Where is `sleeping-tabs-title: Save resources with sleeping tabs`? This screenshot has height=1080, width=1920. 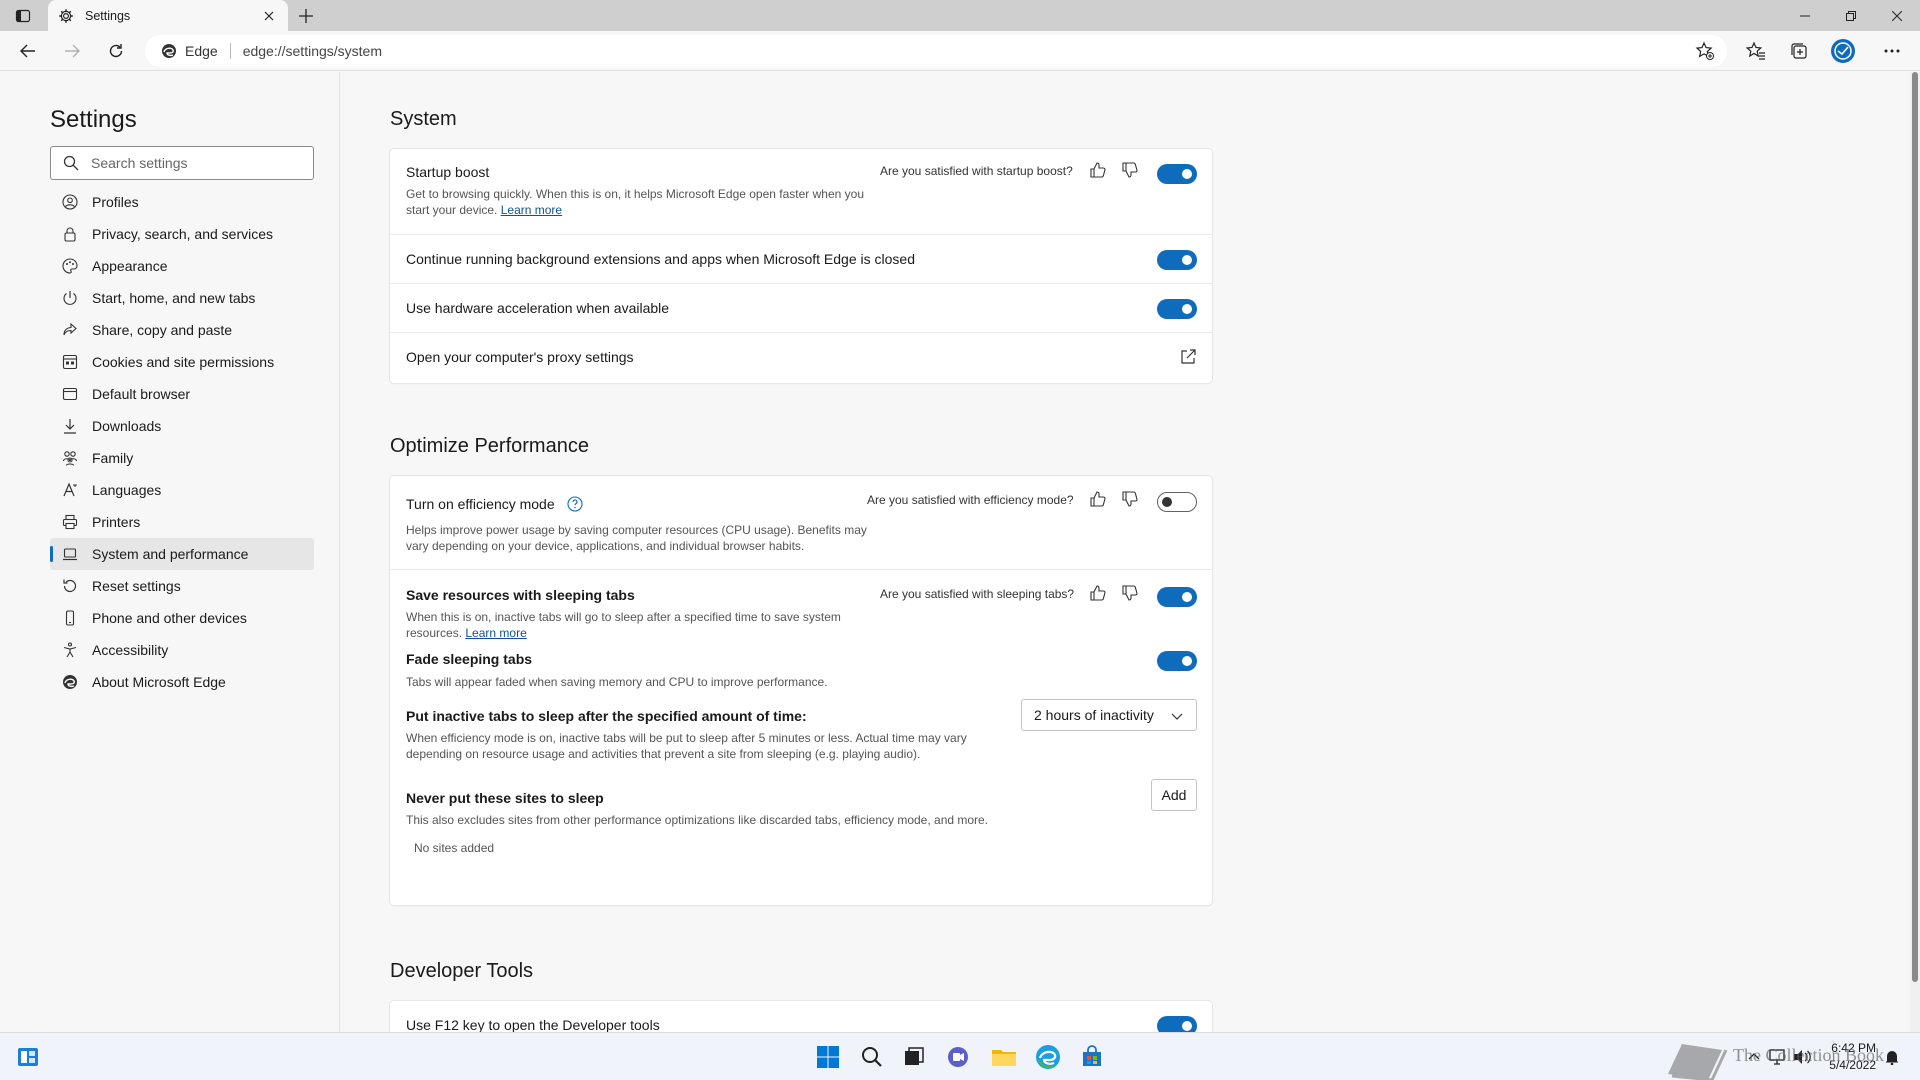 sleeping-tabs-title: Save resources with sleeping tabs is located at coordinates (520, 595).